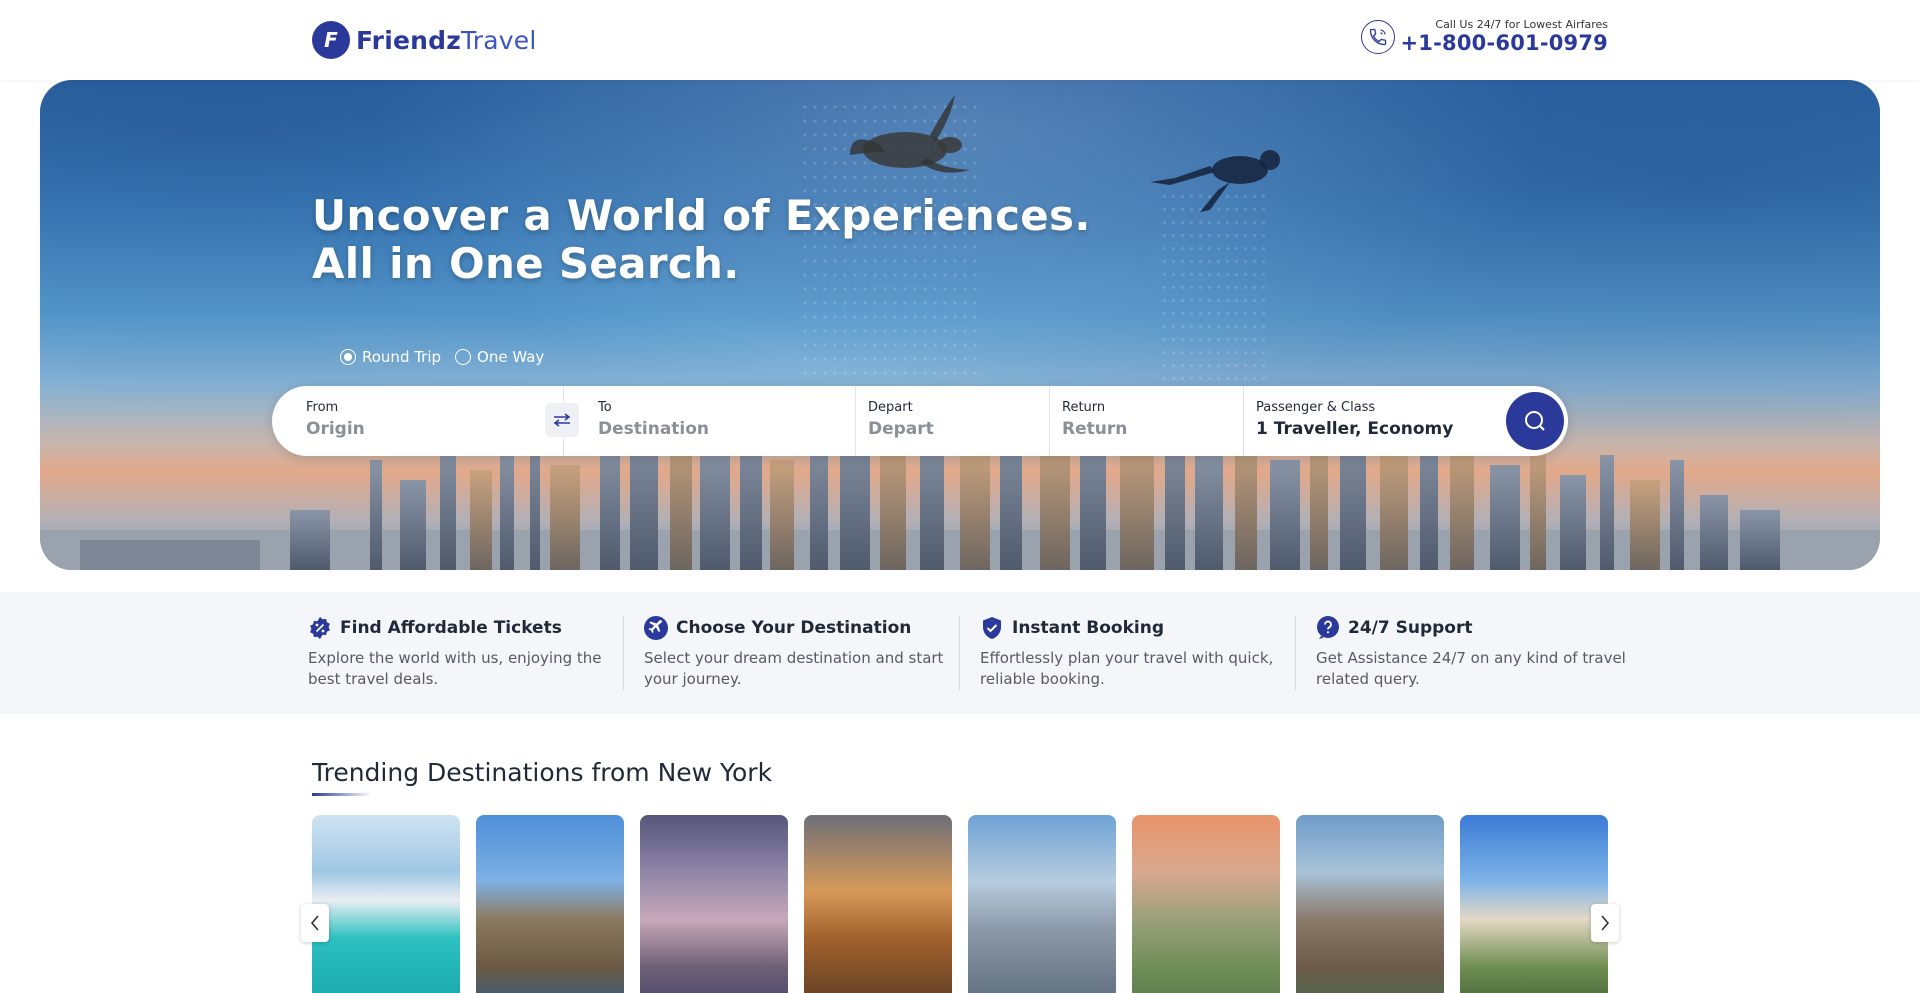  Describe the element at coordinates (1377, 36) in the screenshot. I see `phone-icon` at that location.